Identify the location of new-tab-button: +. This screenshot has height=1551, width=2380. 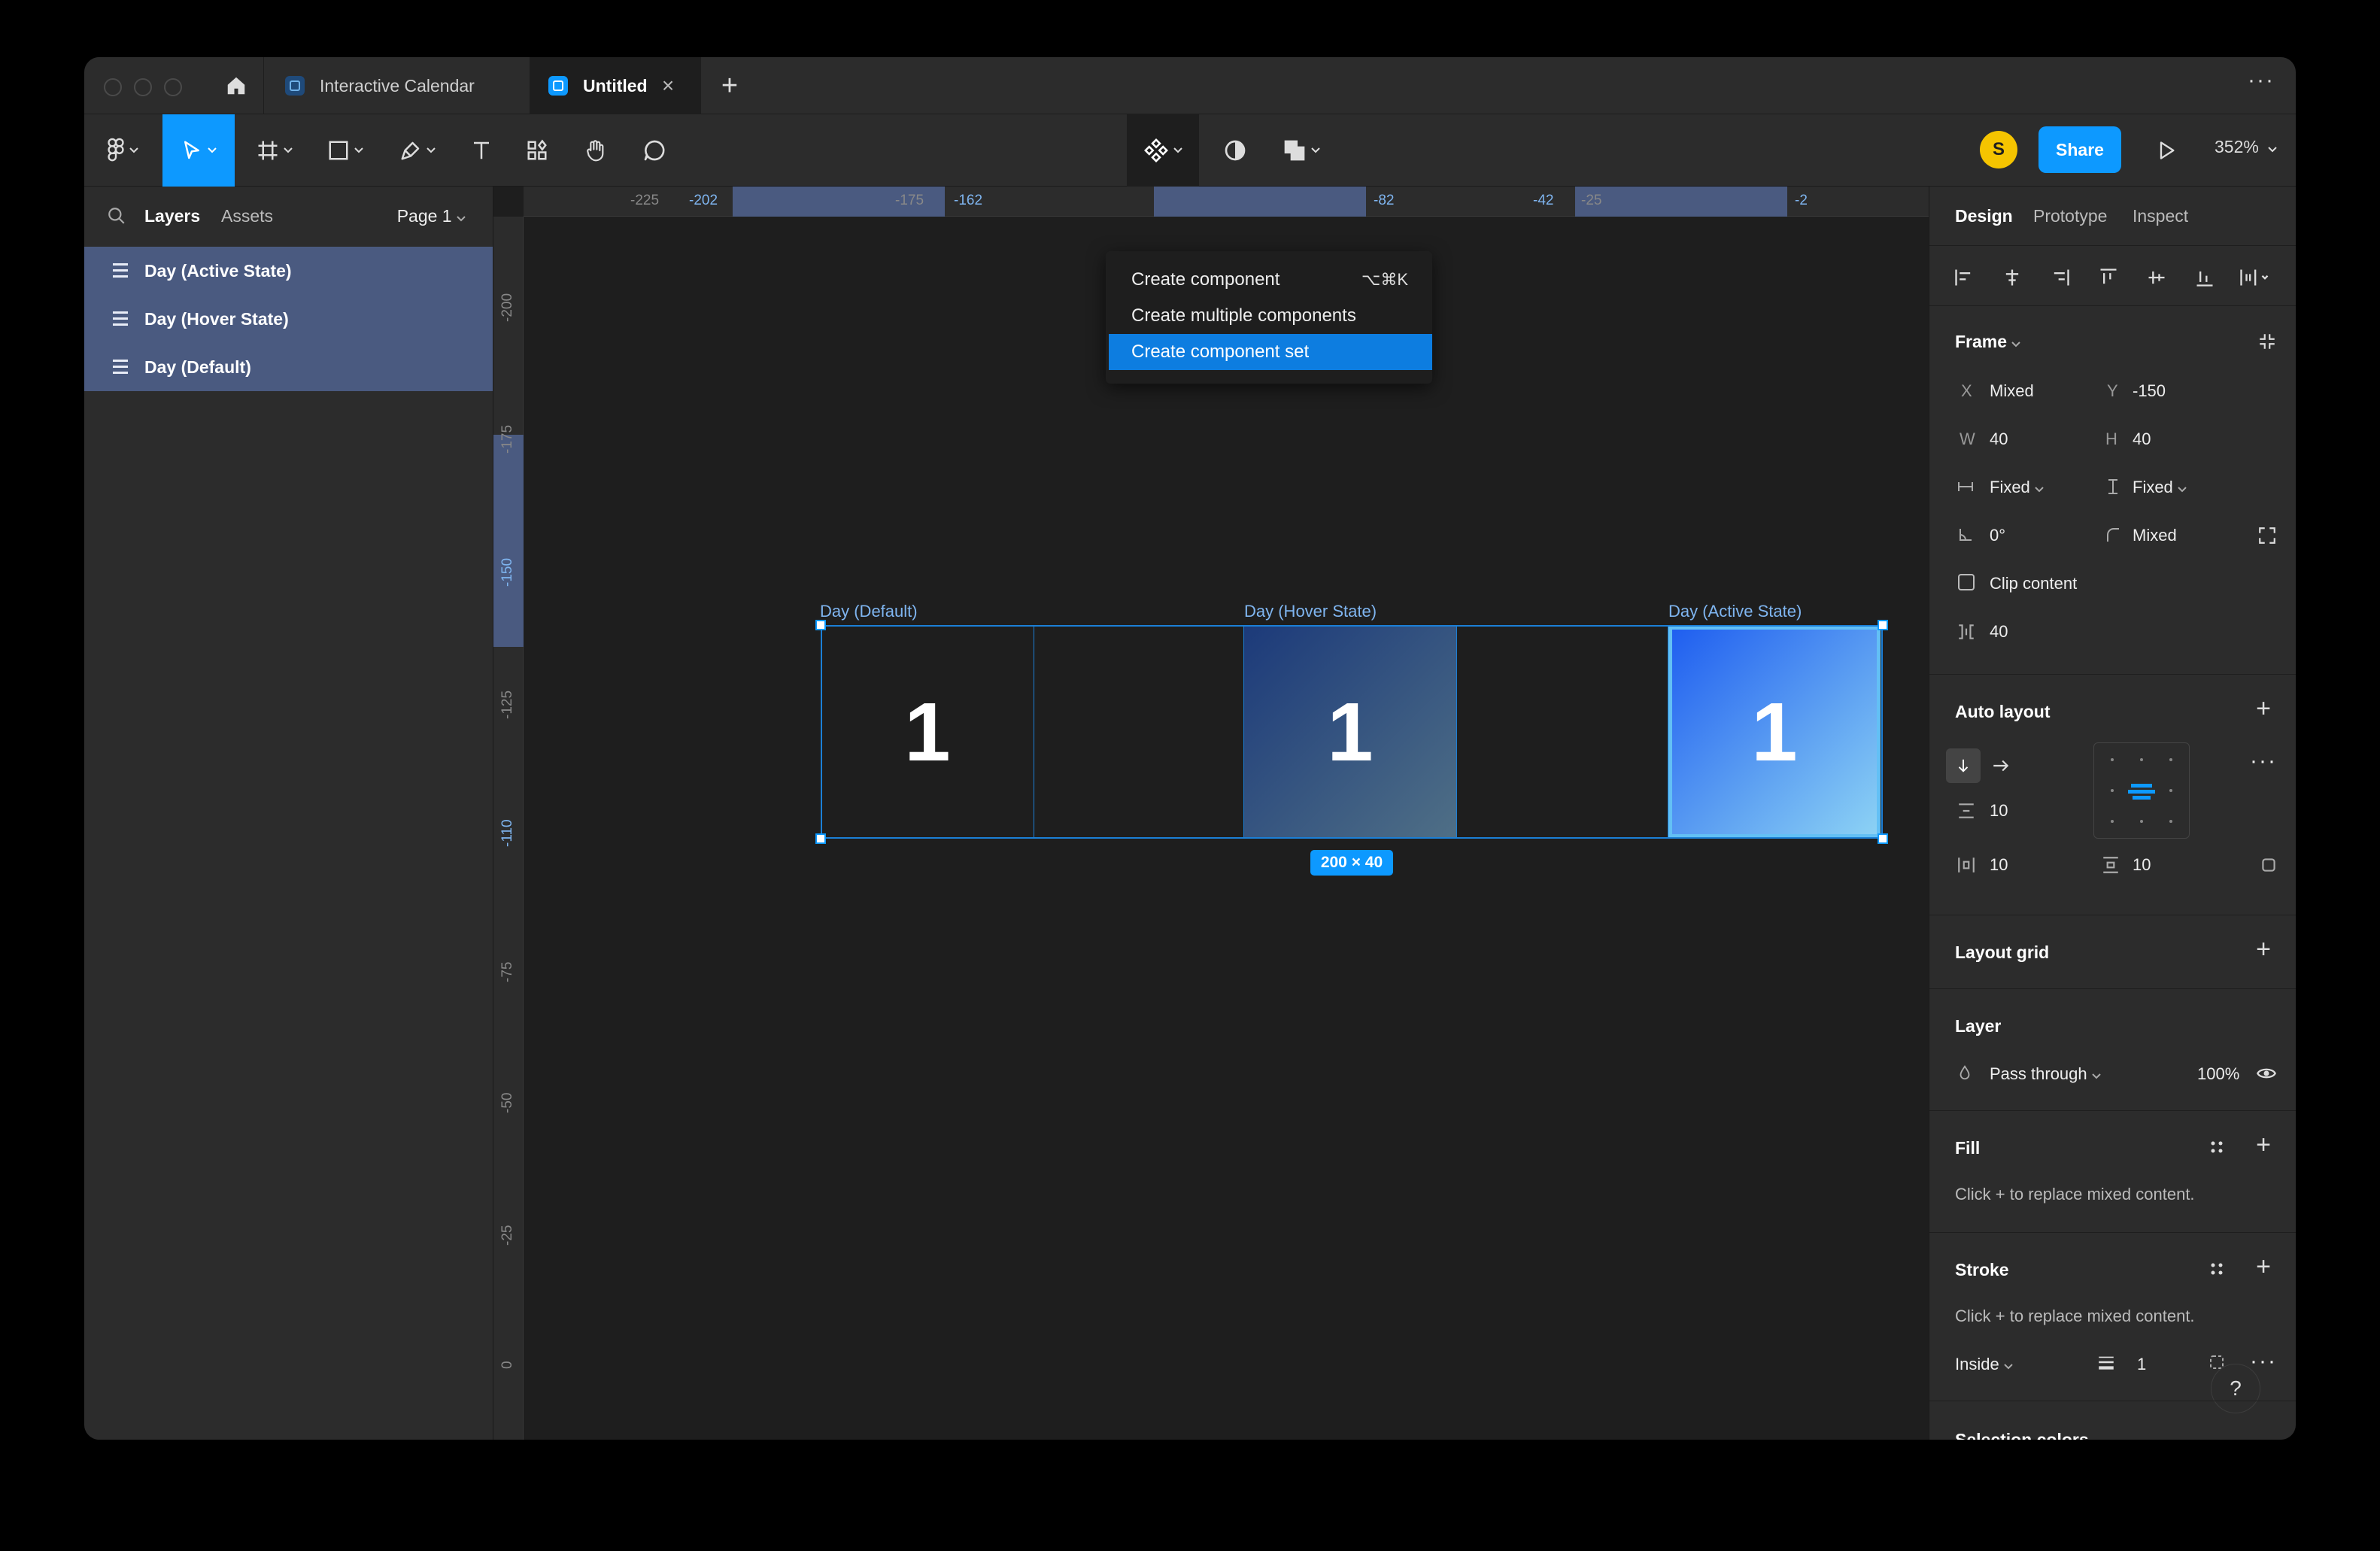
(730, 86).